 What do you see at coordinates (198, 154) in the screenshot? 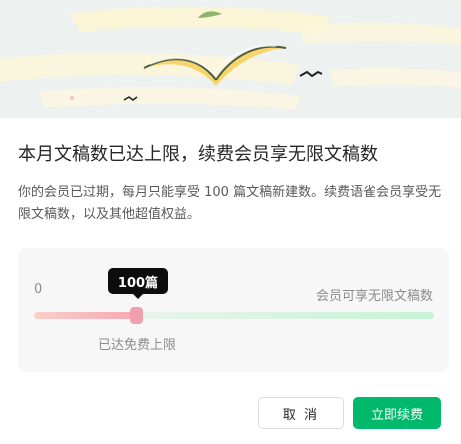
I see `dialog-title: 本月文稿数已达上限，续费会员享无限文稿数` at bounding box center [198, 154].